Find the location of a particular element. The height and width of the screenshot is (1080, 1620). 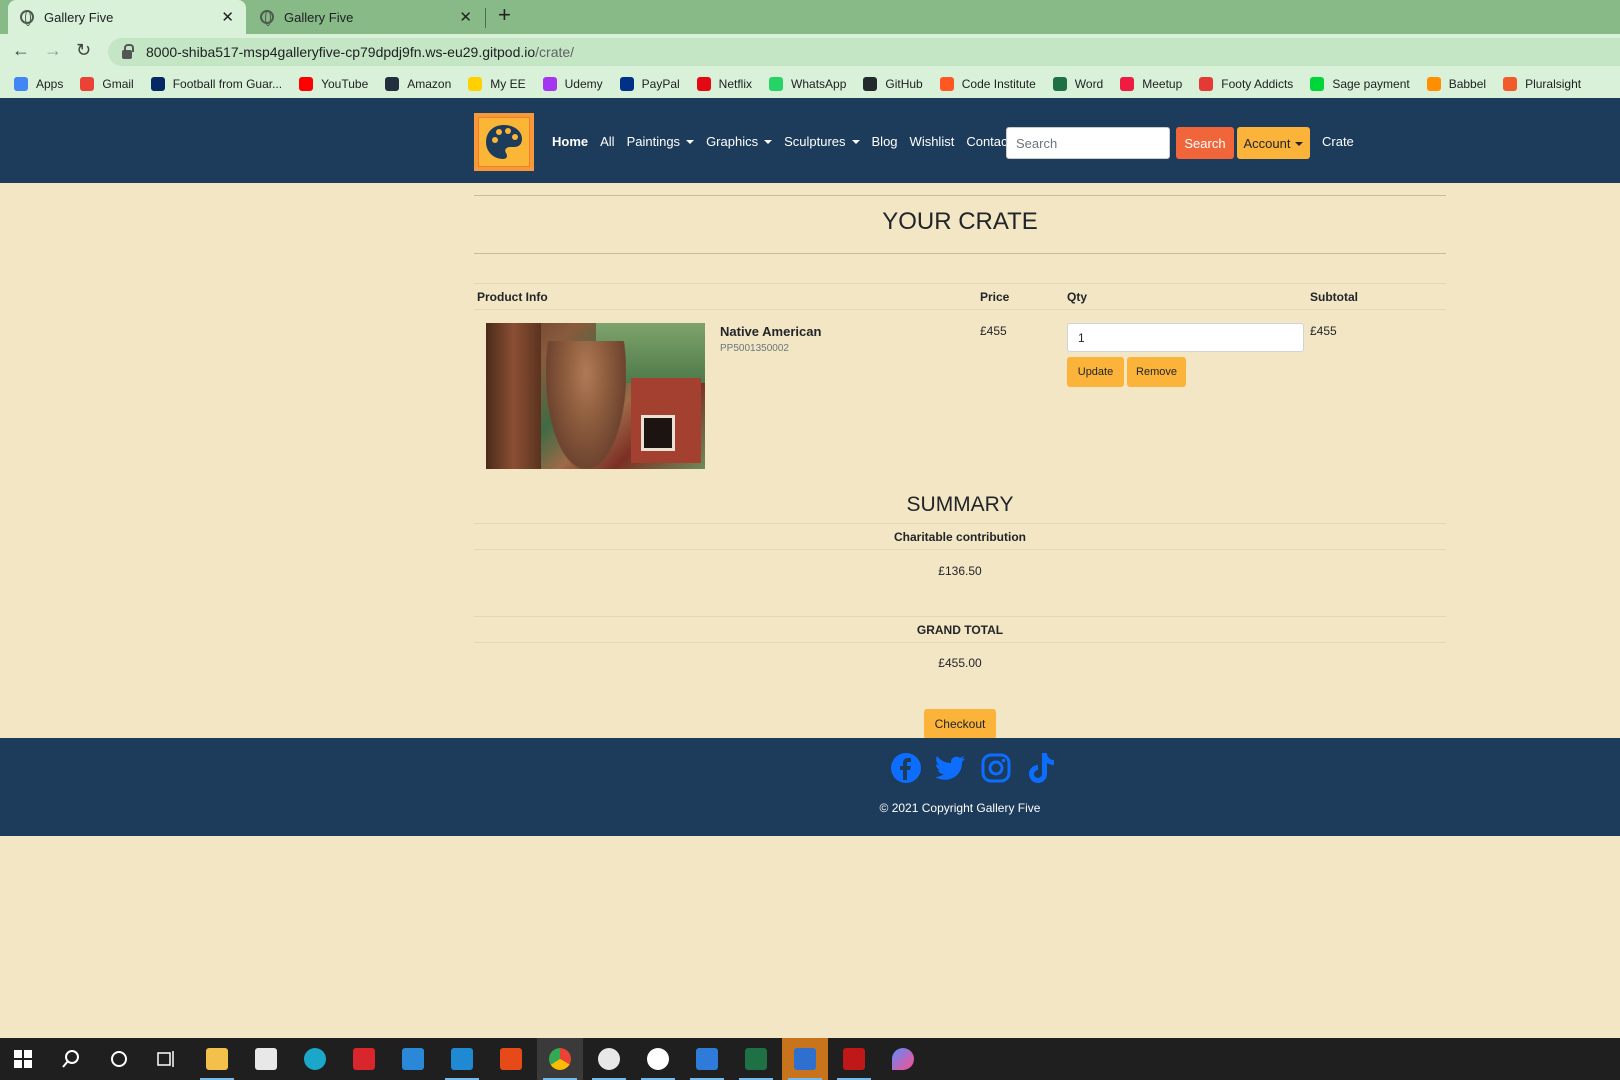

chrome-icon is located at coordinates (560, 1059).